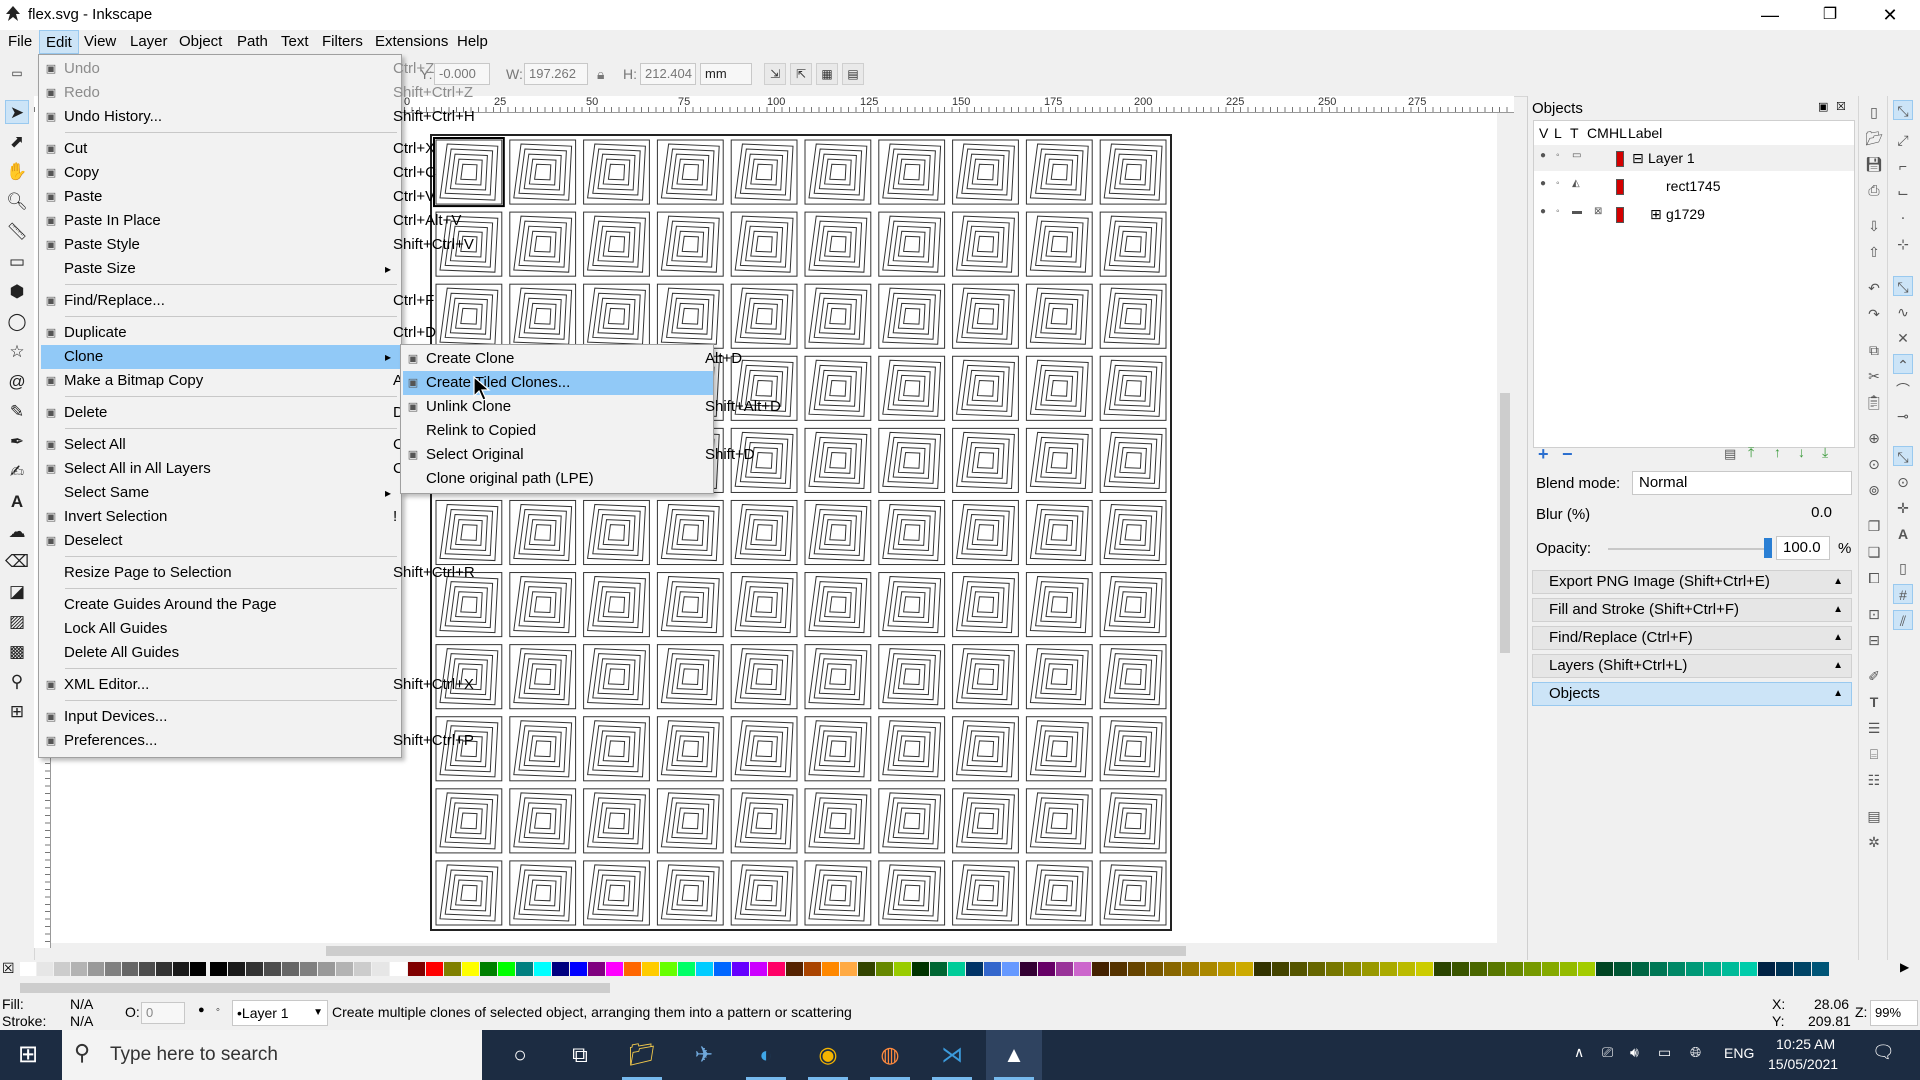  What do you see at coordinates (1505, 528) in the screenshot?
I see `vertical-scrollbar` at bounding box center [1505, 528].